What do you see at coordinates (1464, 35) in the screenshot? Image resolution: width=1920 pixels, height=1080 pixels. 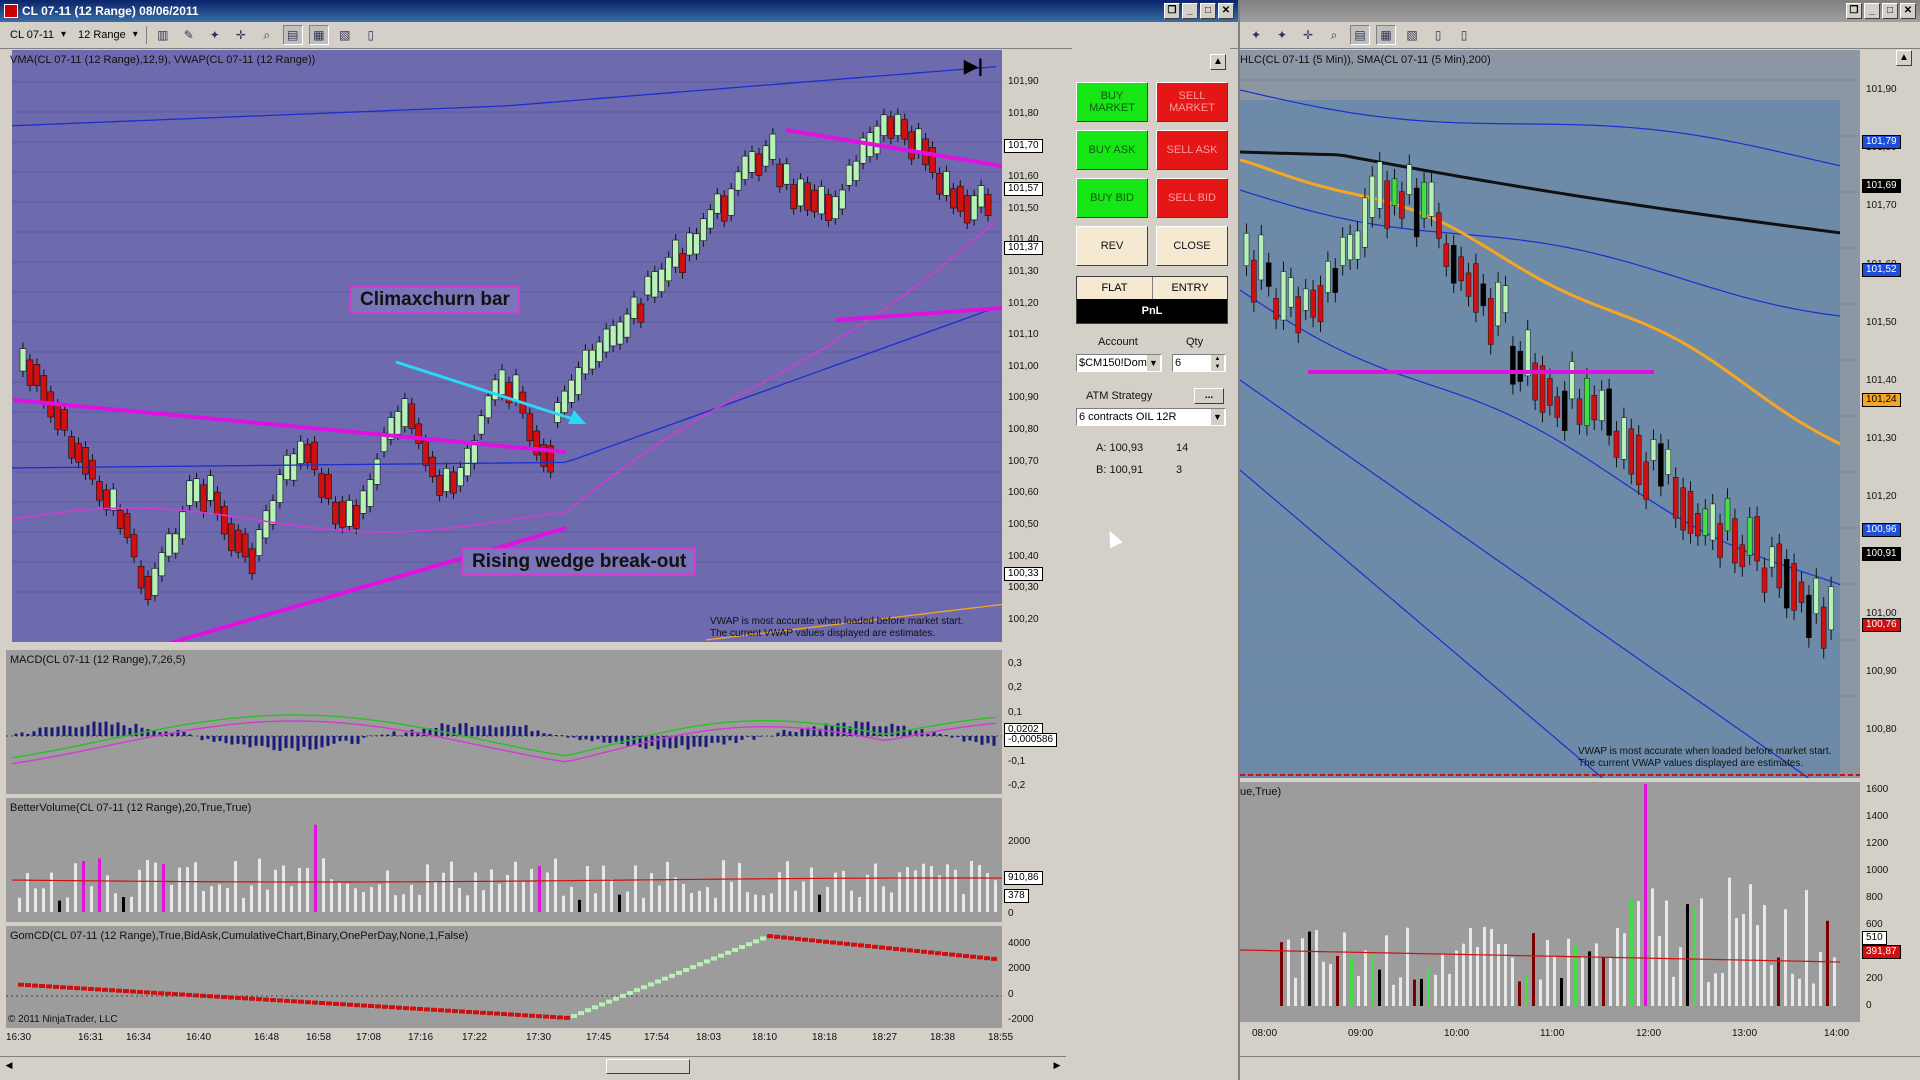 I see `data-box-icon: ▯` at bounding box center [1464, 35].